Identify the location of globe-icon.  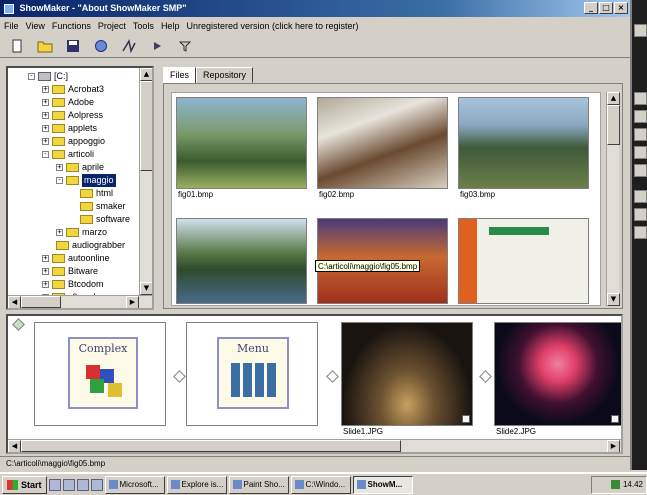
(101, 46).